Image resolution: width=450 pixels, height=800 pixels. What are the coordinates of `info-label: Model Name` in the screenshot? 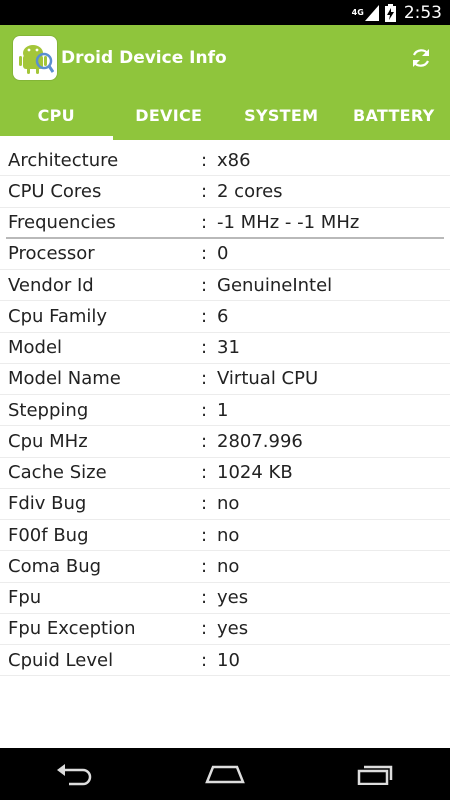 It's located at (64, 379).